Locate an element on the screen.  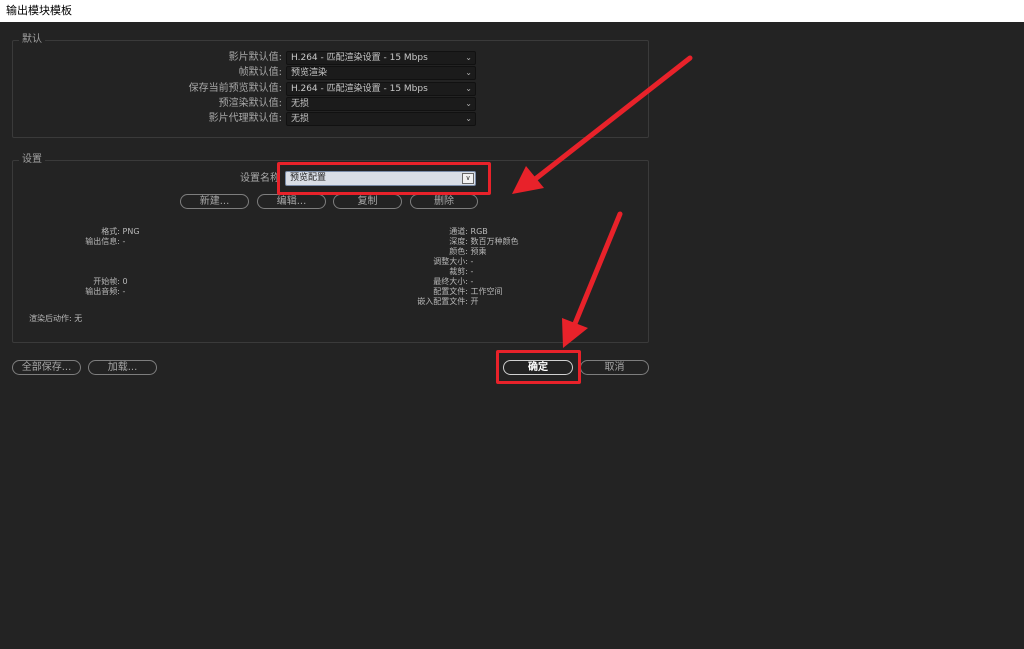
arrow-to-ok-icon is located at coordinates (592, 279).